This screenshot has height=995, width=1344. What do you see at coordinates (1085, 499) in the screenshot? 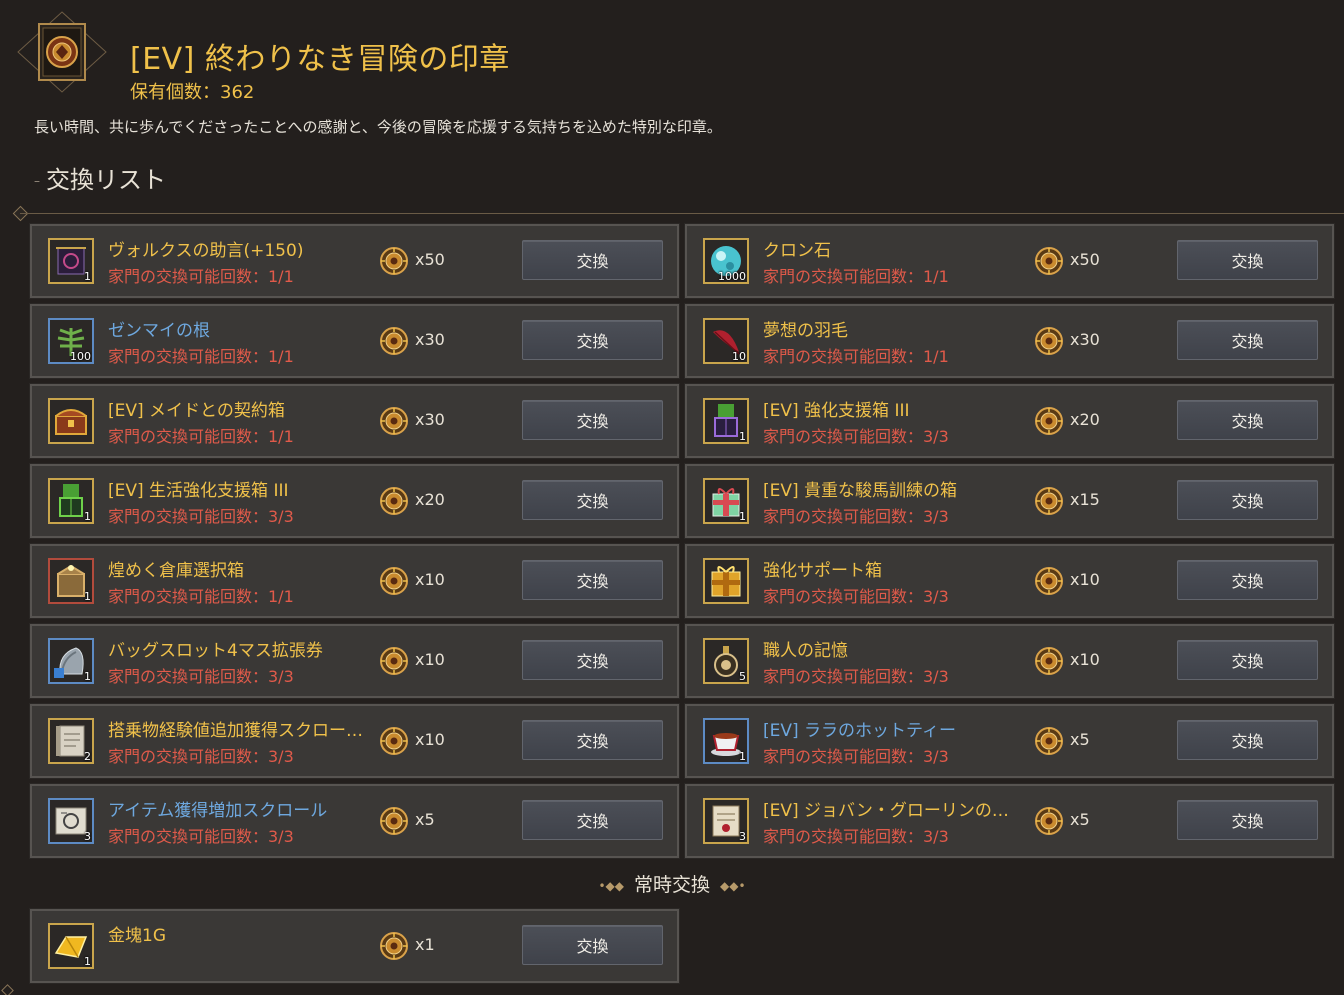
I see `item-cost: x15` at bounding box center [1085, 499].